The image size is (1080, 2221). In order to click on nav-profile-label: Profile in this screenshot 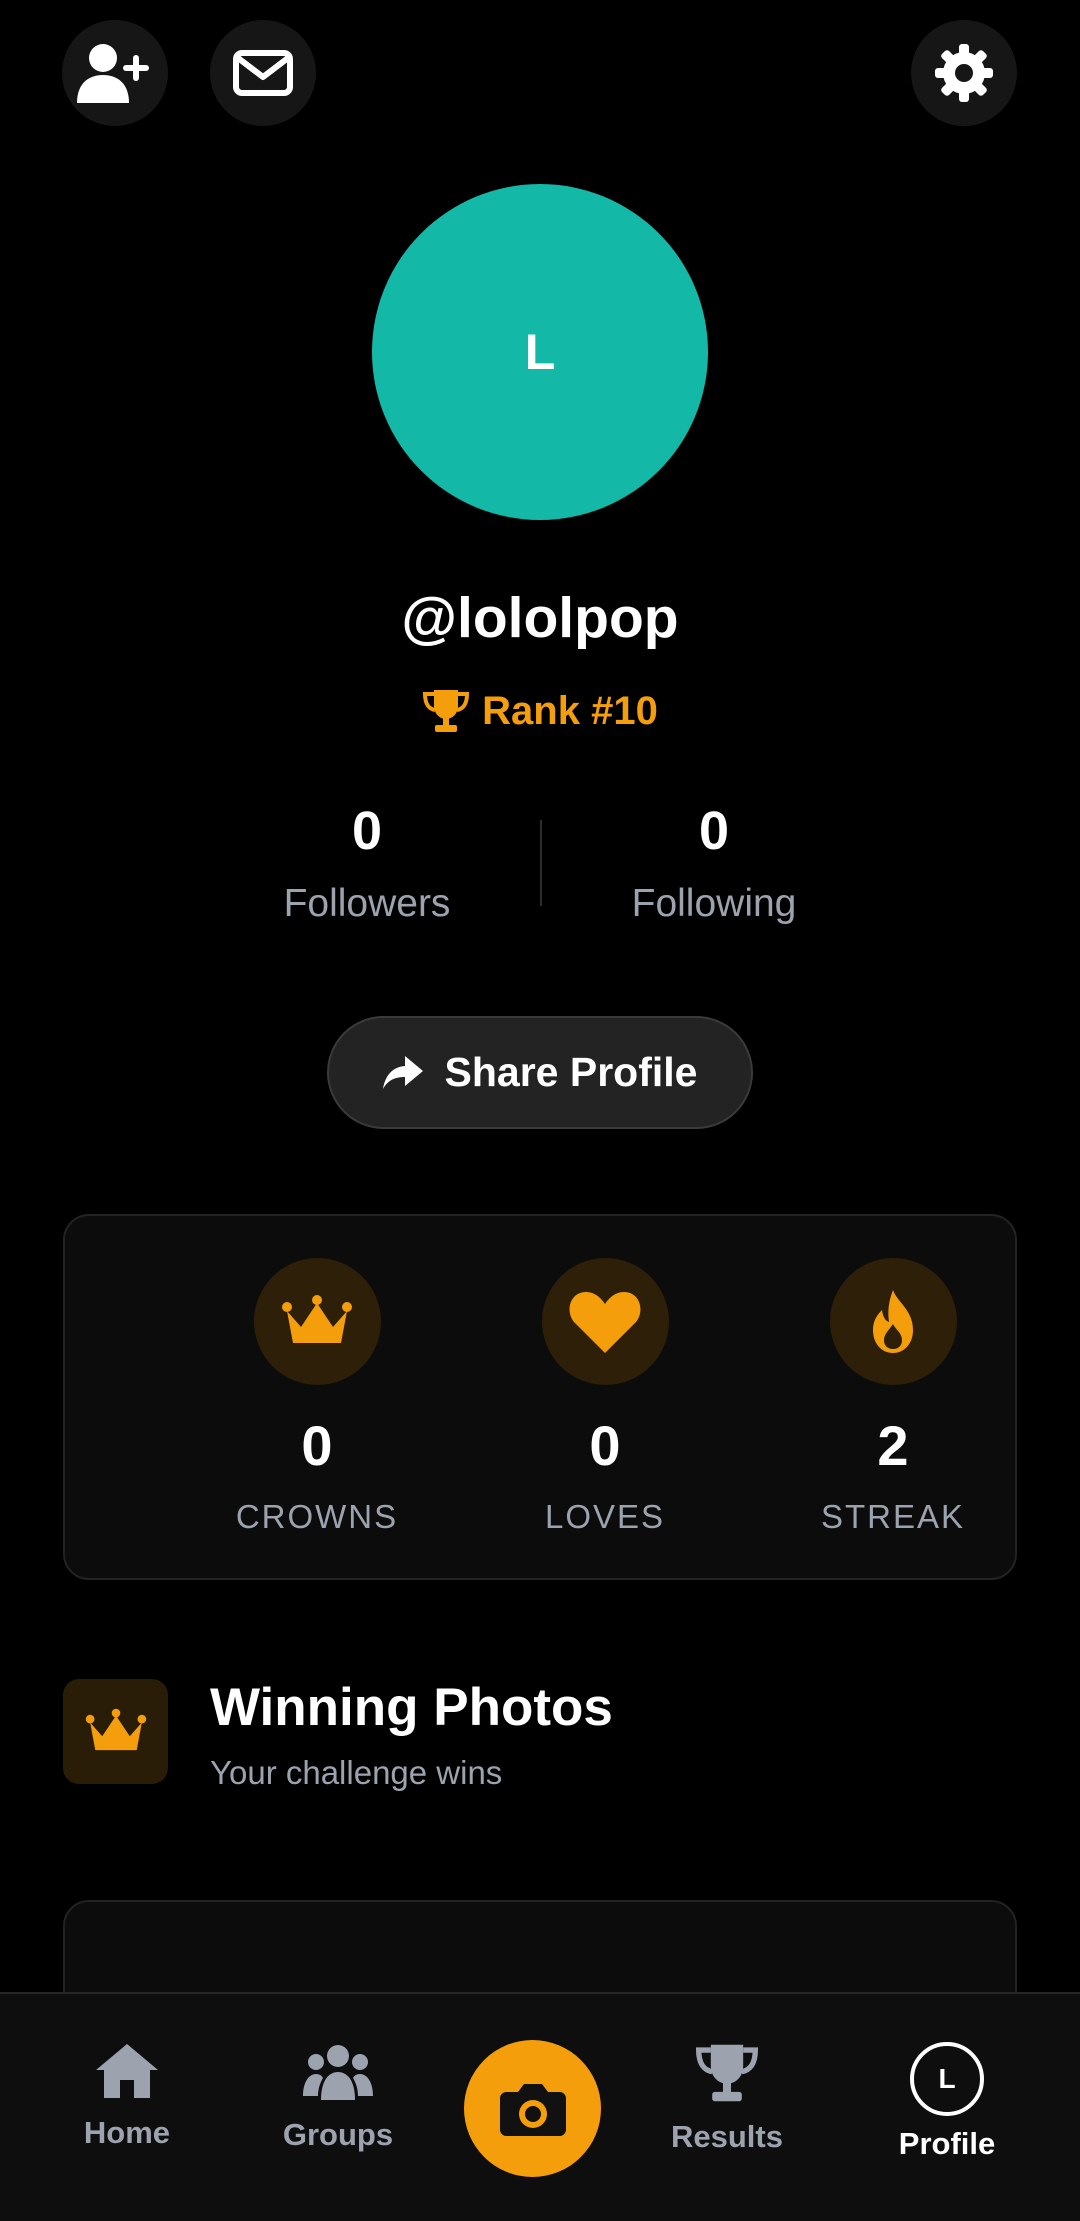, I will do `click(947, 2143)`.